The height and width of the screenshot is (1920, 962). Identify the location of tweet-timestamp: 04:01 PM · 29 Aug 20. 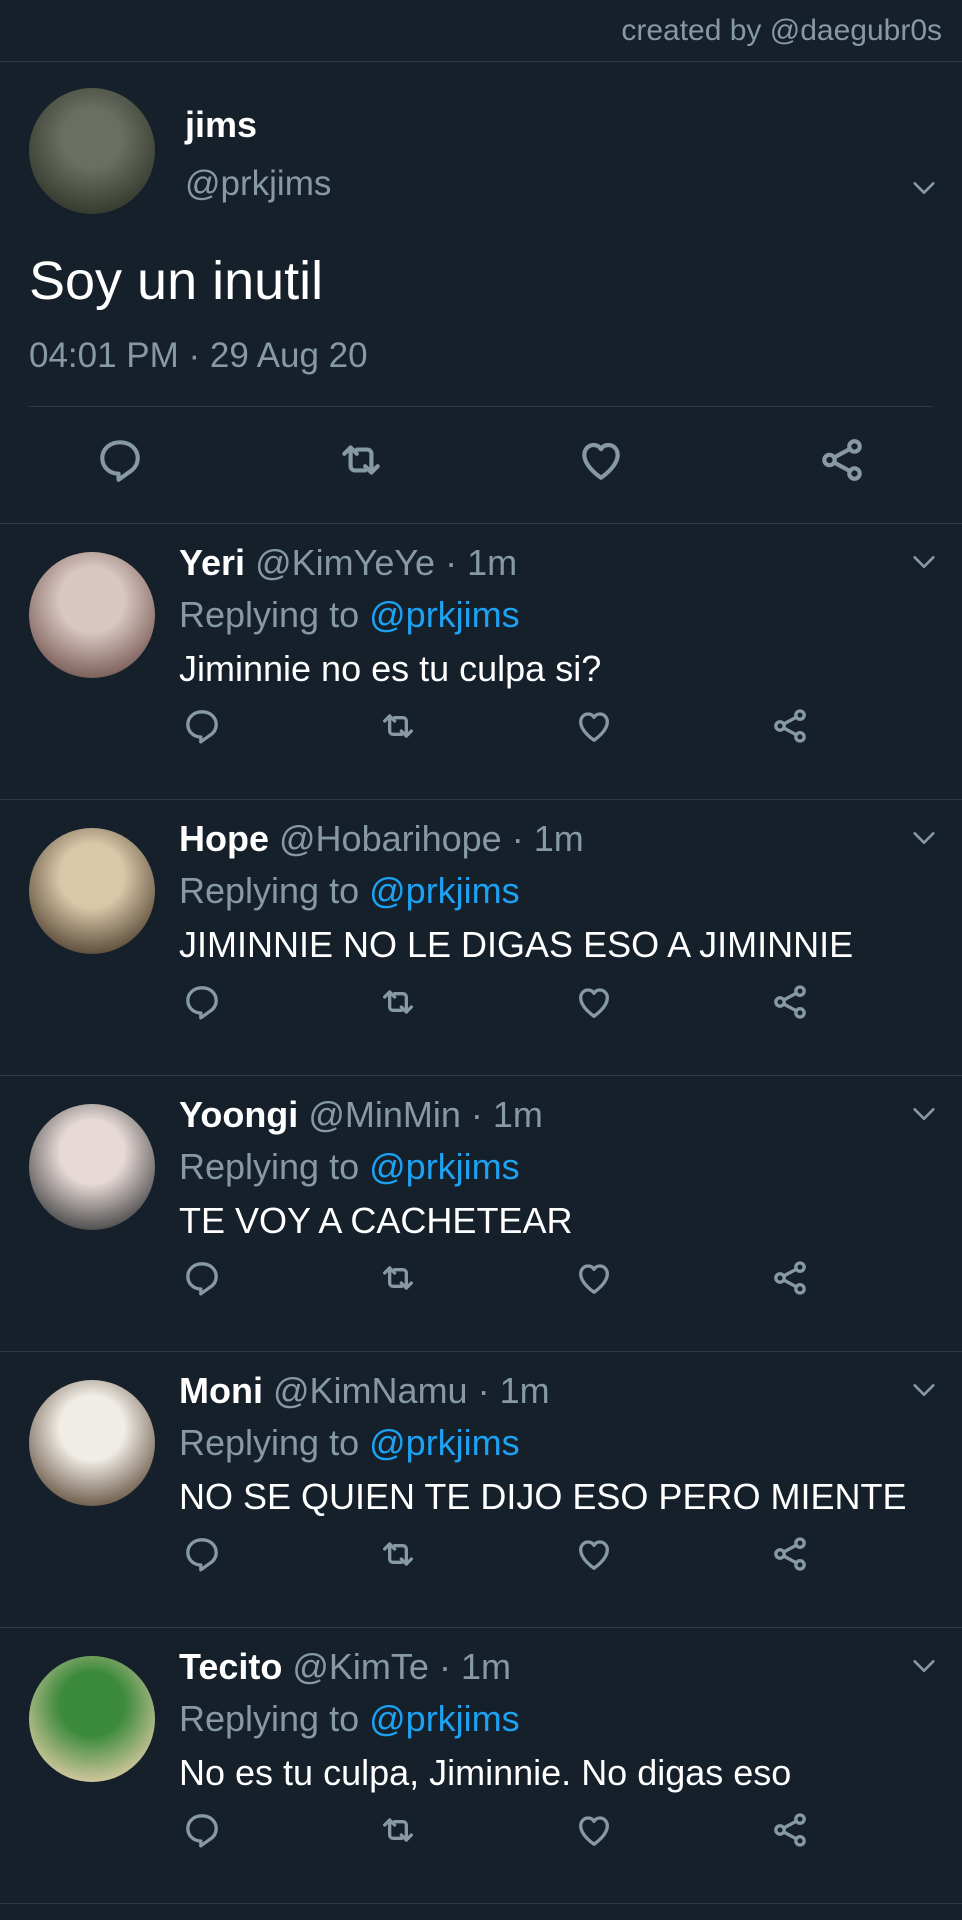
(198, 355).